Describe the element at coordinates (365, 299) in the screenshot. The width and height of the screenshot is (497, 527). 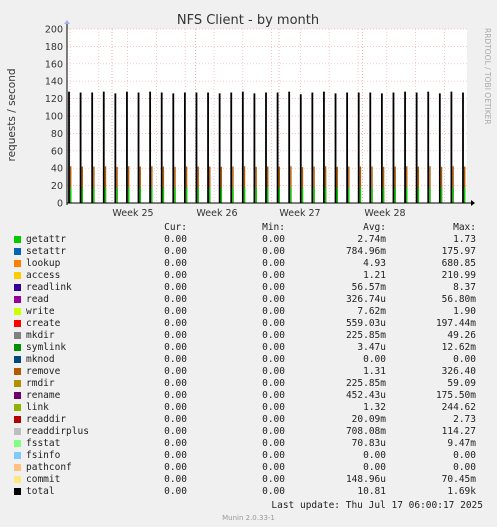
I see `legend-avg: 326.74u` at that location.